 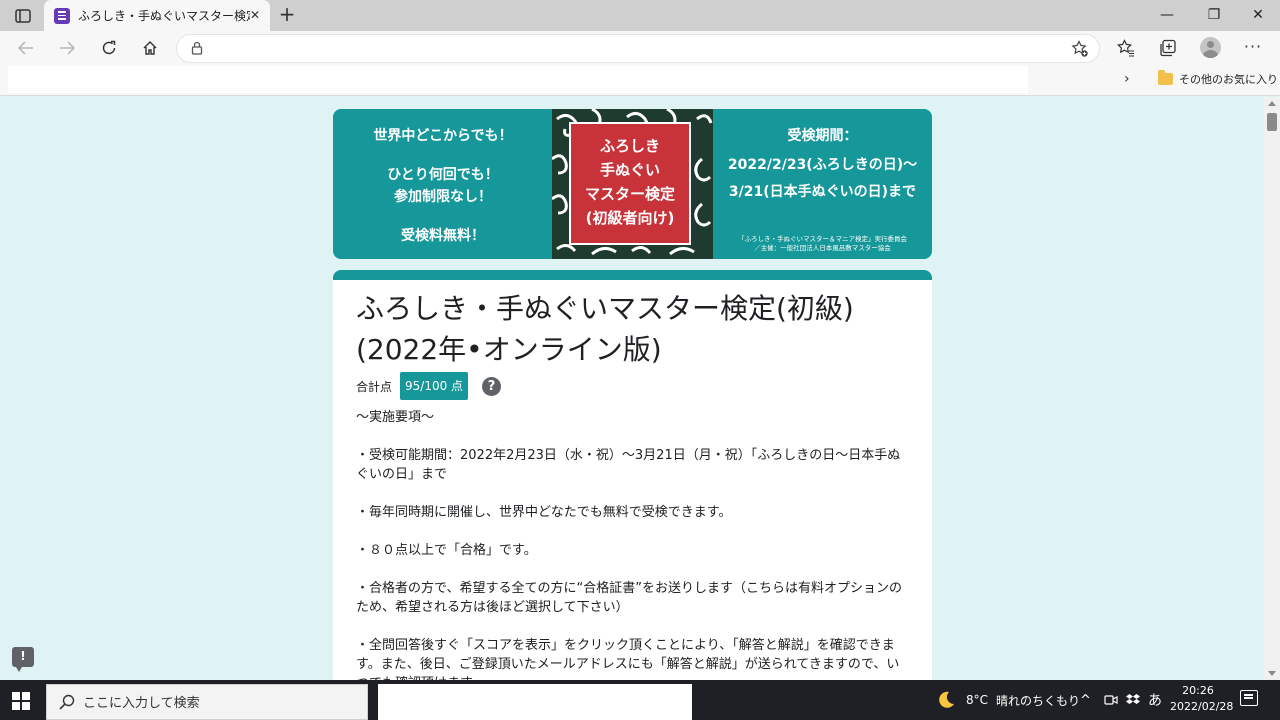 What do you see at coordinates (1198, 690) in the screenshot?
I see `clock-time: 20:26` at bounding box center [1198, 690].